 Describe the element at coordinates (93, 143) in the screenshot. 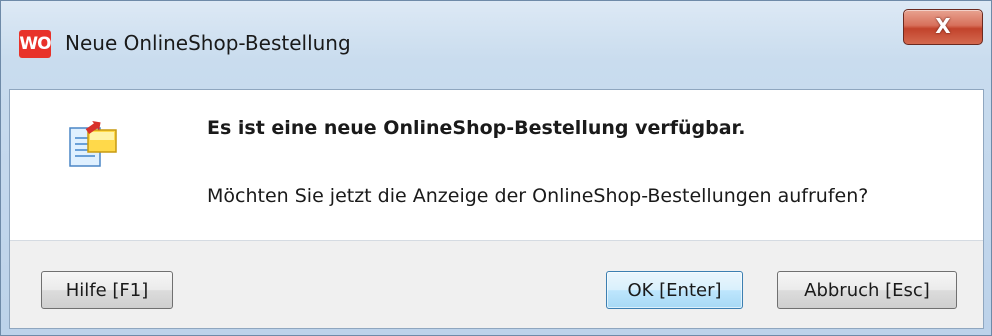

I see `new-order-document-icon` at that location.